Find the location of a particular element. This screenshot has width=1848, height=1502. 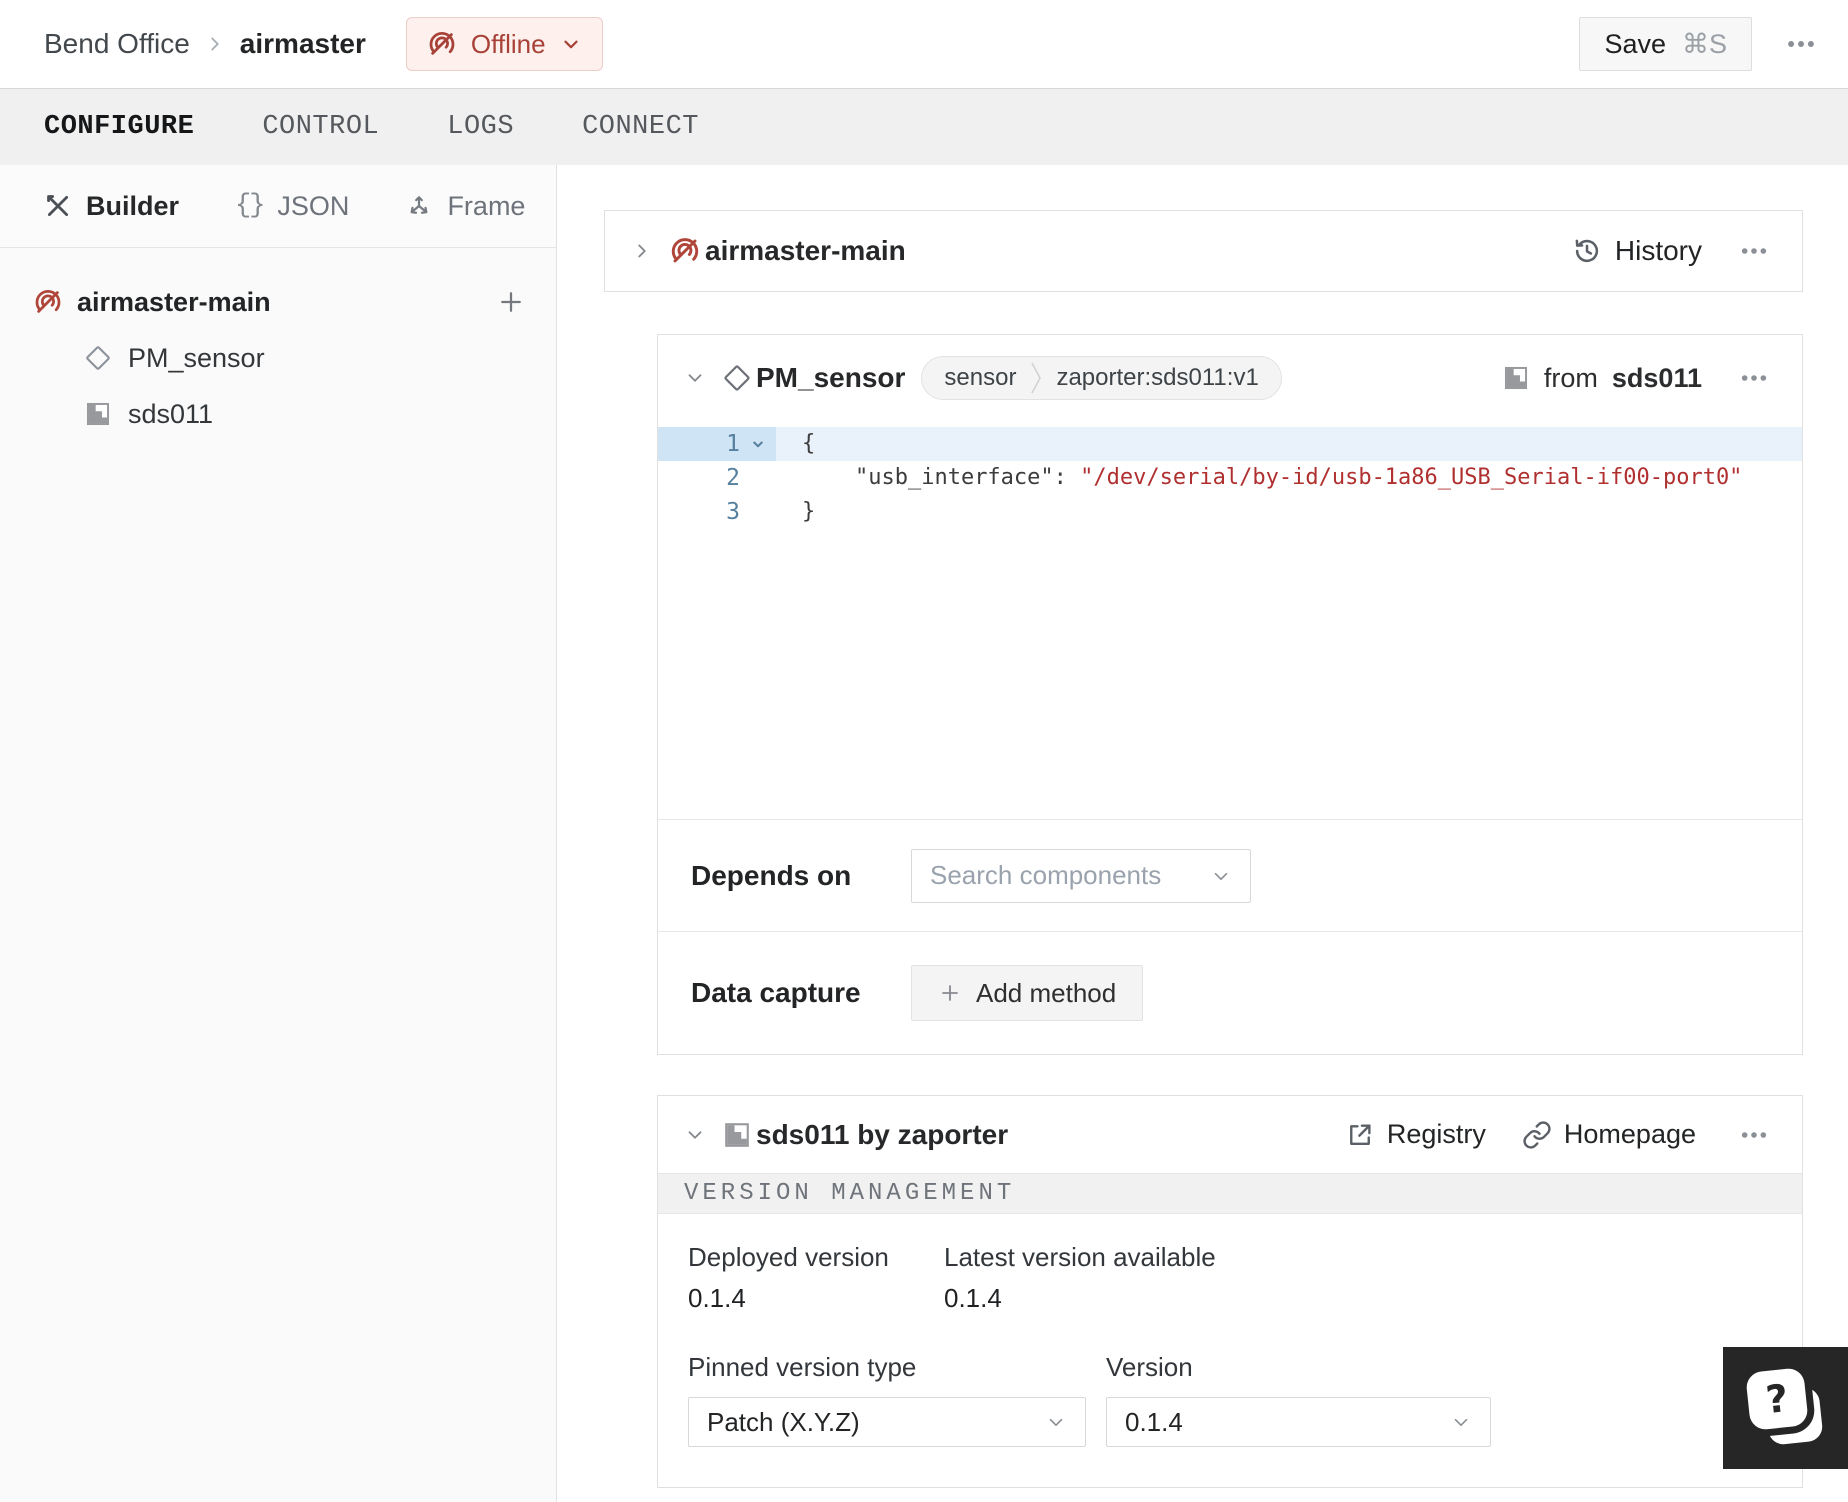

module-links: Registry Homepage is located at coordinates (1560, 1135).